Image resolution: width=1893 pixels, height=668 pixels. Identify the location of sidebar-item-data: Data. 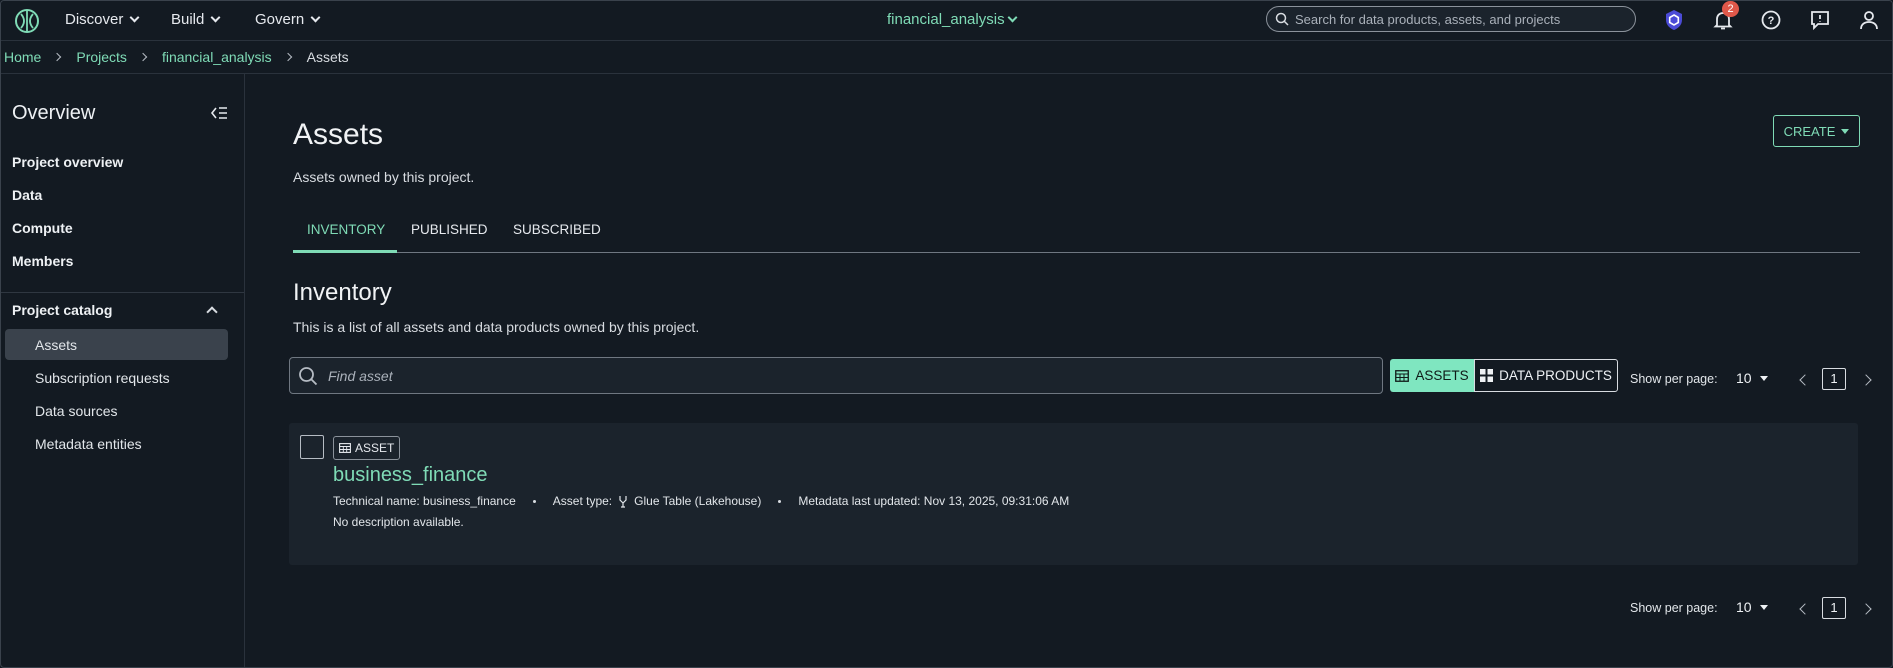
(27, 195).